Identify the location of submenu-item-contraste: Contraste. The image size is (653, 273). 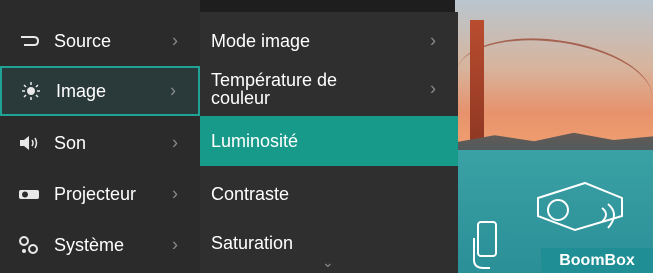
(329, 194).